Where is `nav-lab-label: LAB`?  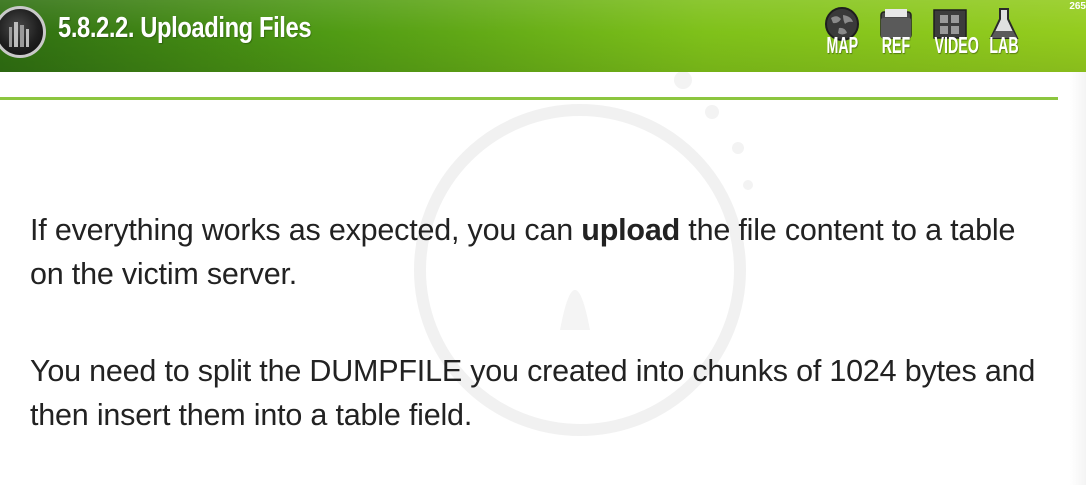
nav-lab-label: LAB is located at coordinates (1004, 45).